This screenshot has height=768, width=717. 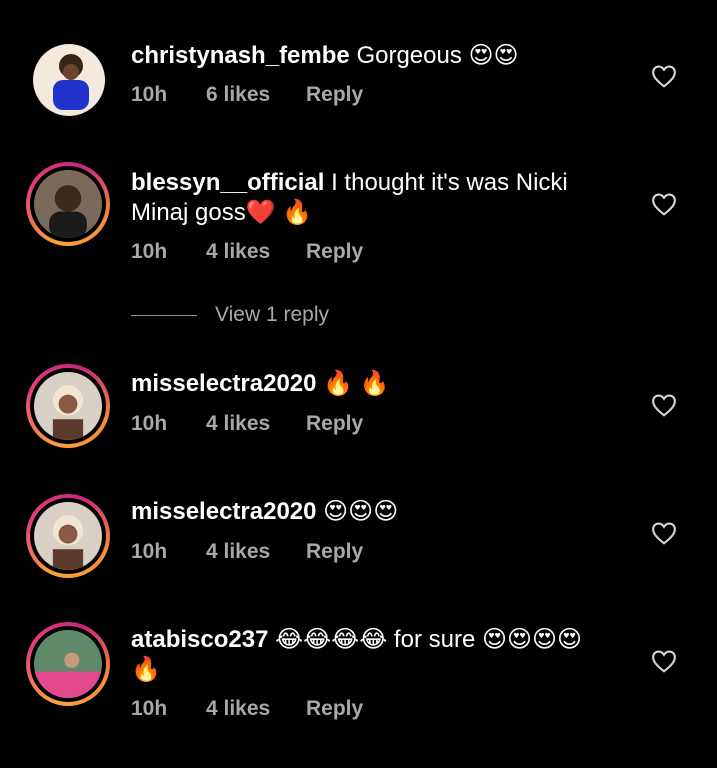 I want to click on view-replies-label: View 1 reply, so click(x=272, y=315).